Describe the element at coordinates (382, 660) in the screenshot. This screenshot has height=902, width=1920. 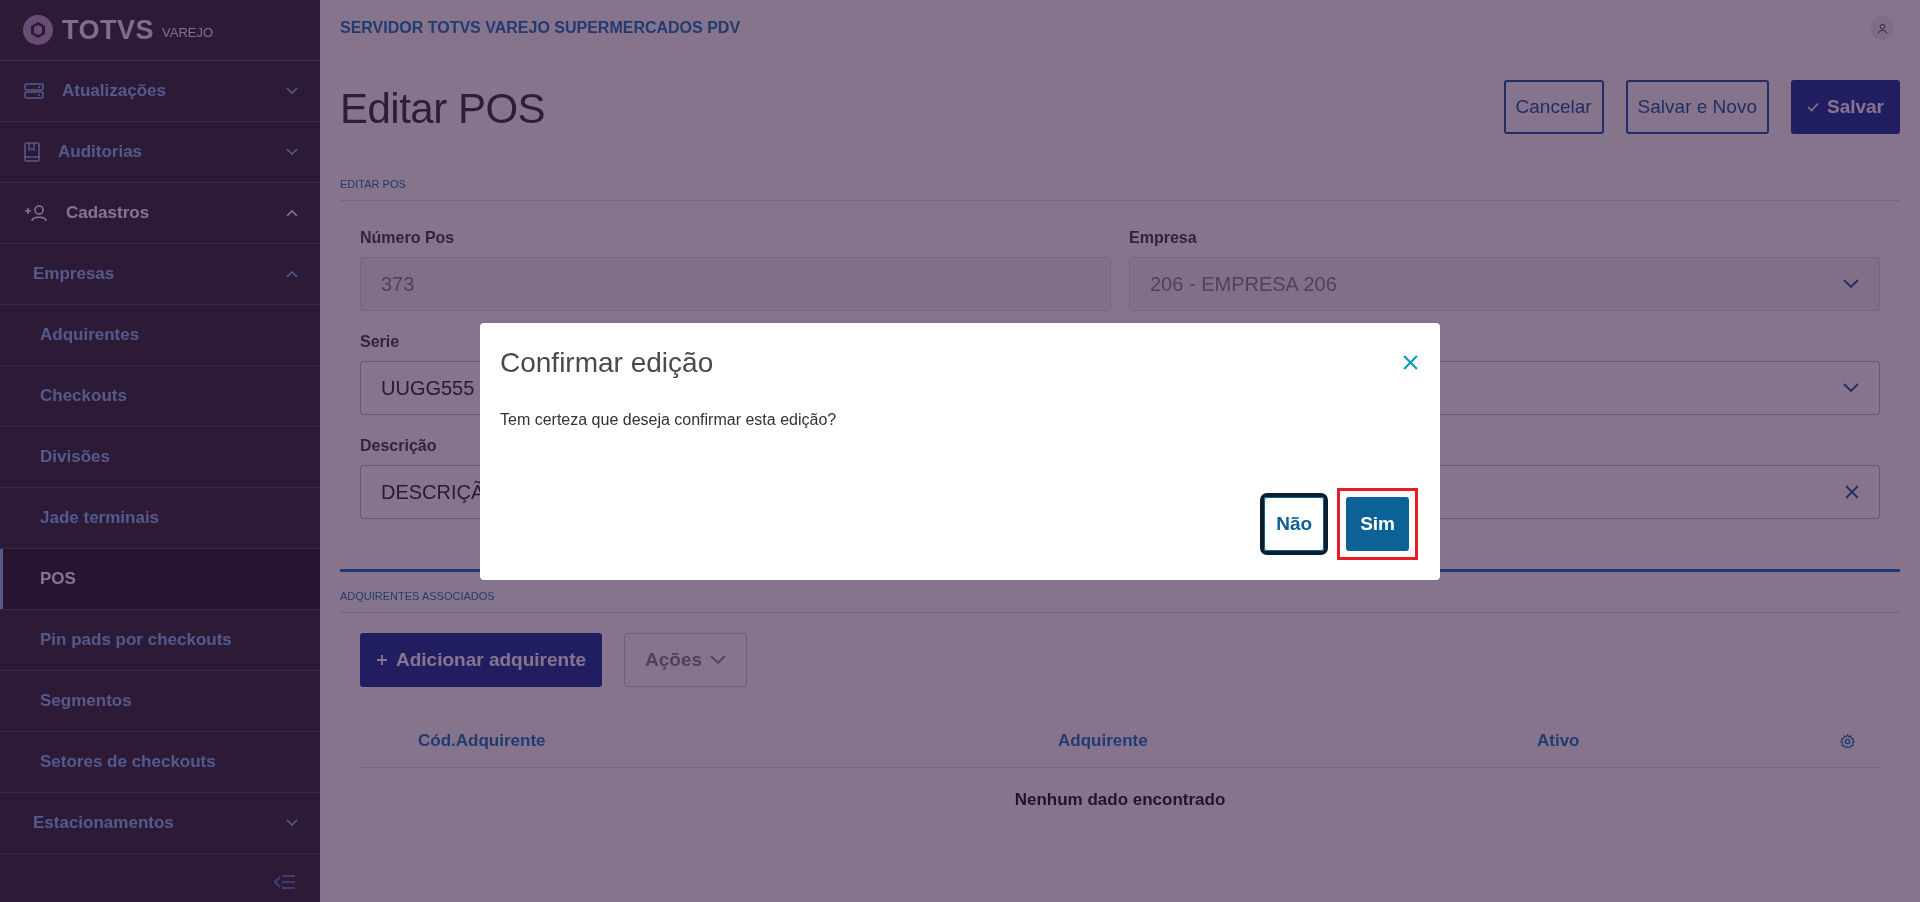
I see `plus-icon` at that location.